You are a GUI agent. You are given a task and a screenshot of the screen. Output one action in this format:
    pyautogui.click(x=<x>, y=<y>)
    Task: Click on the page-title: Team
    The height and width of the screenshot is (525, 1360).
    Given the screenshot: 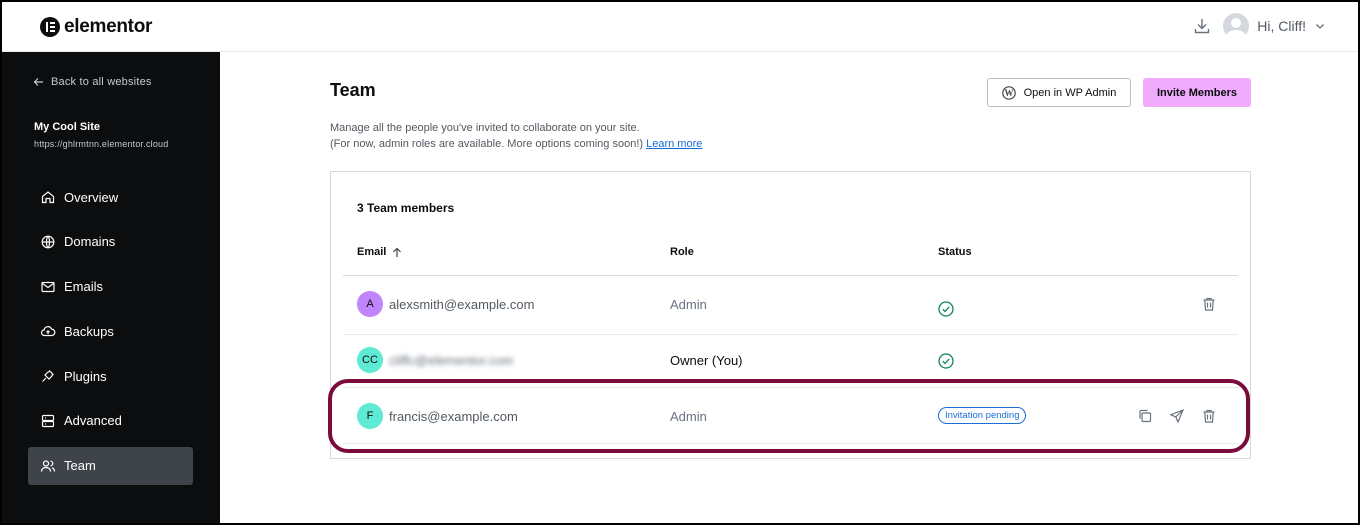 What is the action you would take?
    pyautogui.click(x=353, y=90)
    